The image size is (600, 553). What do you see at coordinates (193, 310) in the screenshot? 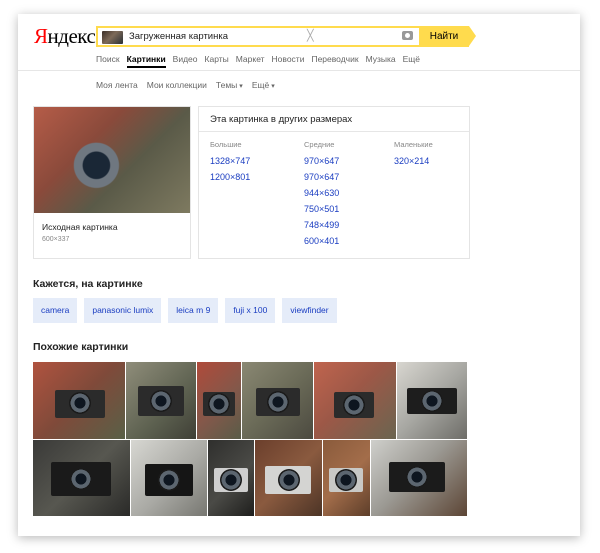
I see `tag-leica-m9: leica m 9` at bounding box center [193, 310].